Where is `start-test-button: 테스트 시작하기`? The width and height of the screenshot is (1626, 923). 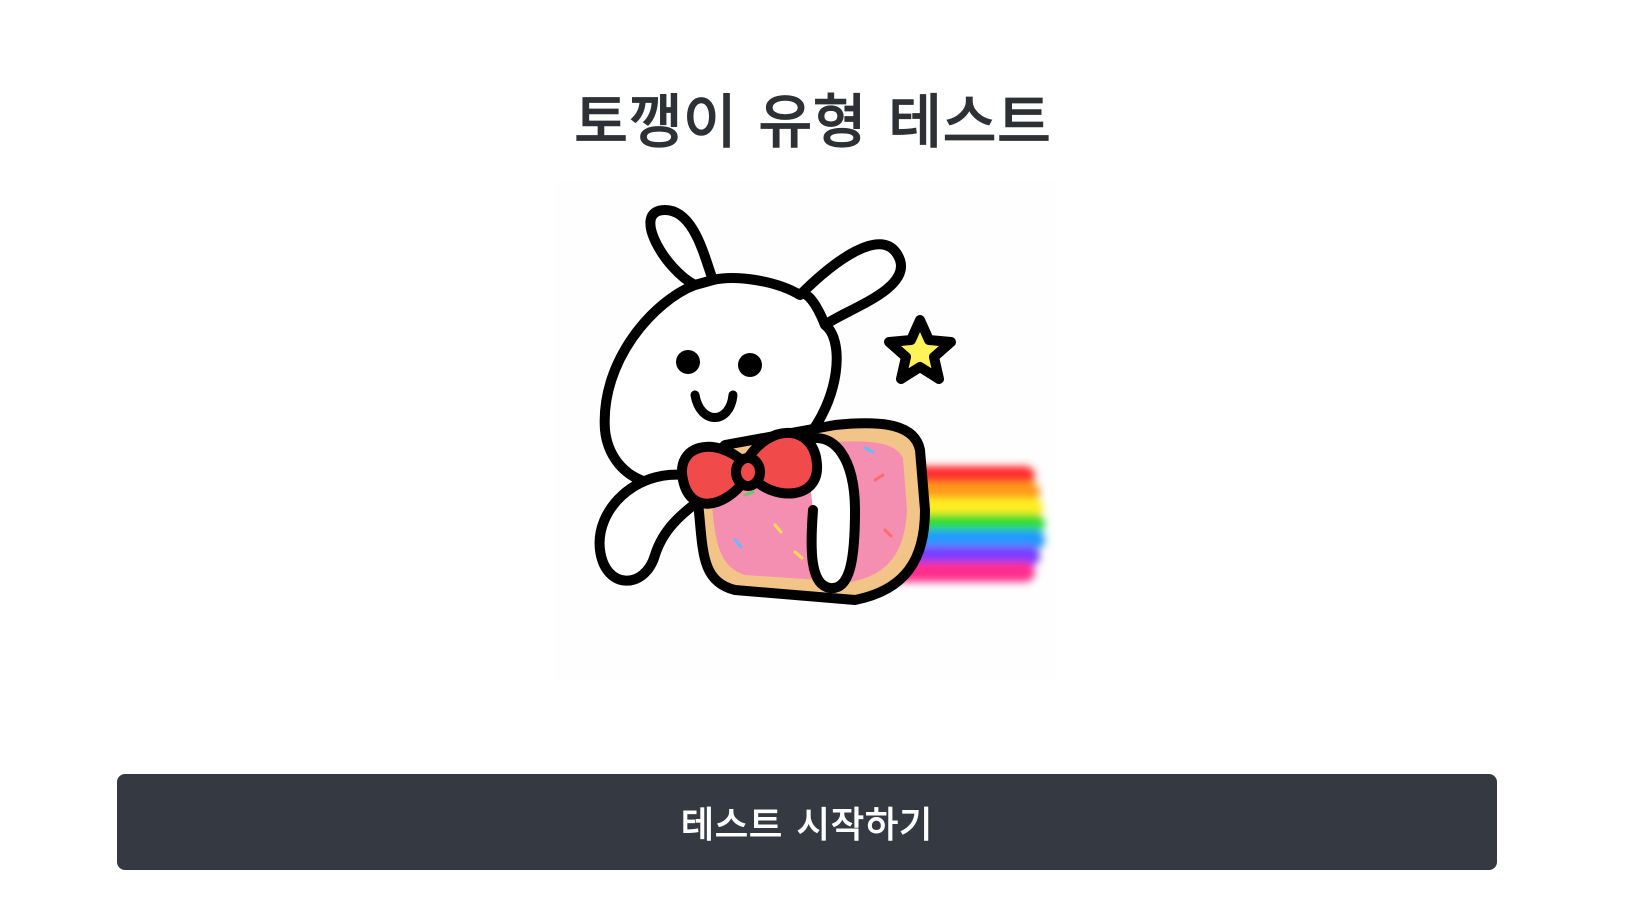
start-test-button: 테스트 시작하기 is located at coordinates (807, 822).